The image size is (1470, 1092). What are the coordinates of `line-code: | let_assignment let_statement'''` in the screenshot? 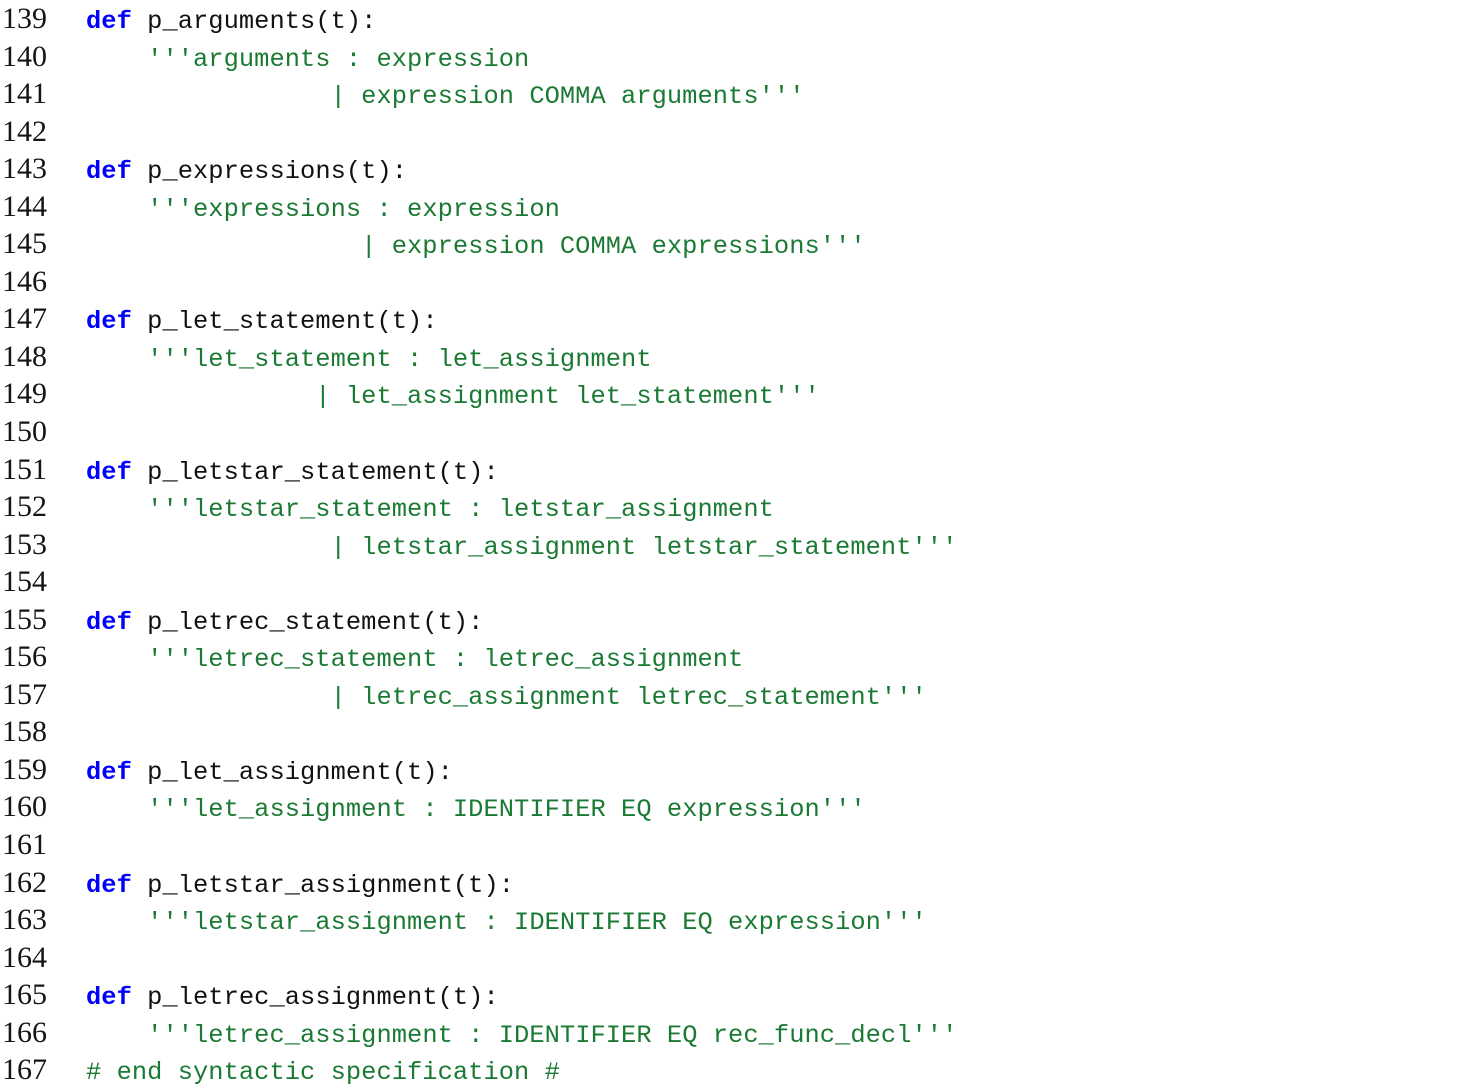 It's located at (771, 397).